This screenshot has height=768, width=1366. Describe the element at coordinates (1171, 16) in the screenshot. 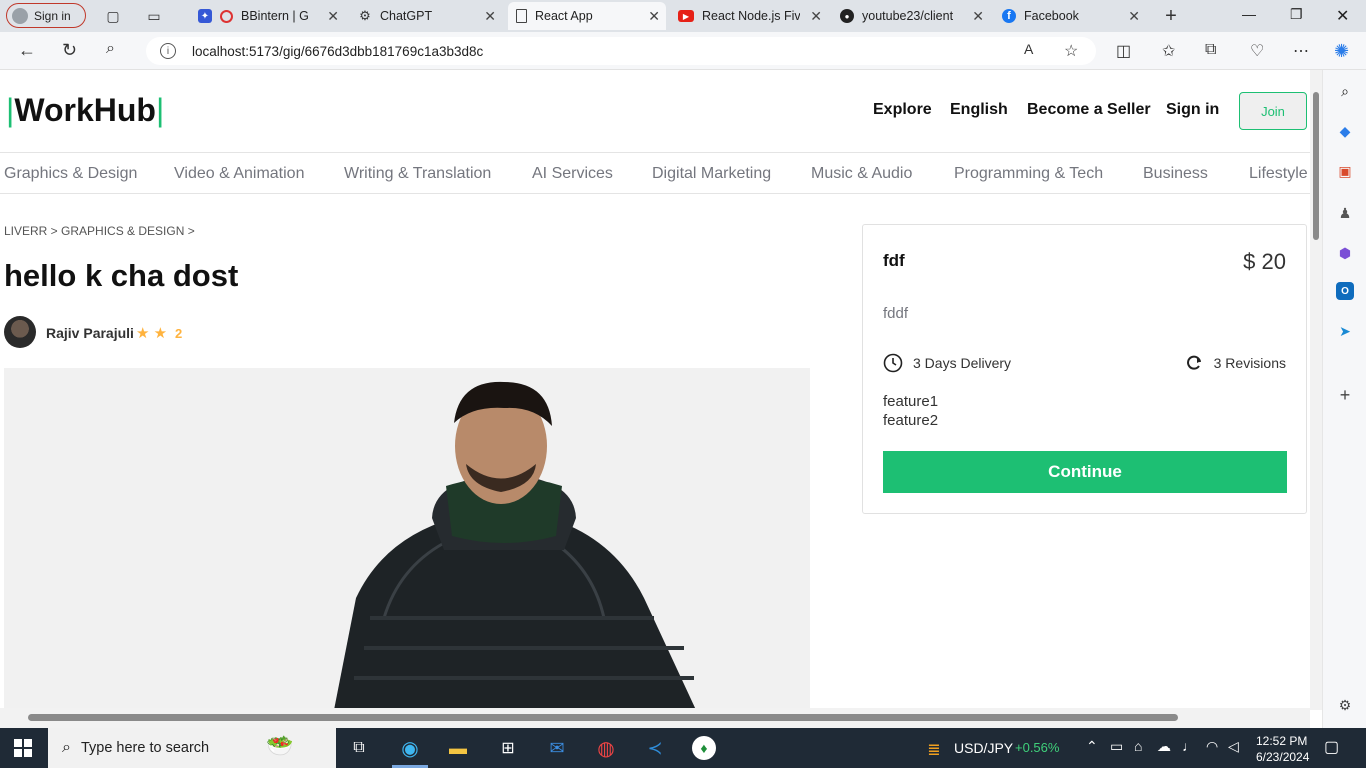

I see `new-tab-icon: +` at that location.